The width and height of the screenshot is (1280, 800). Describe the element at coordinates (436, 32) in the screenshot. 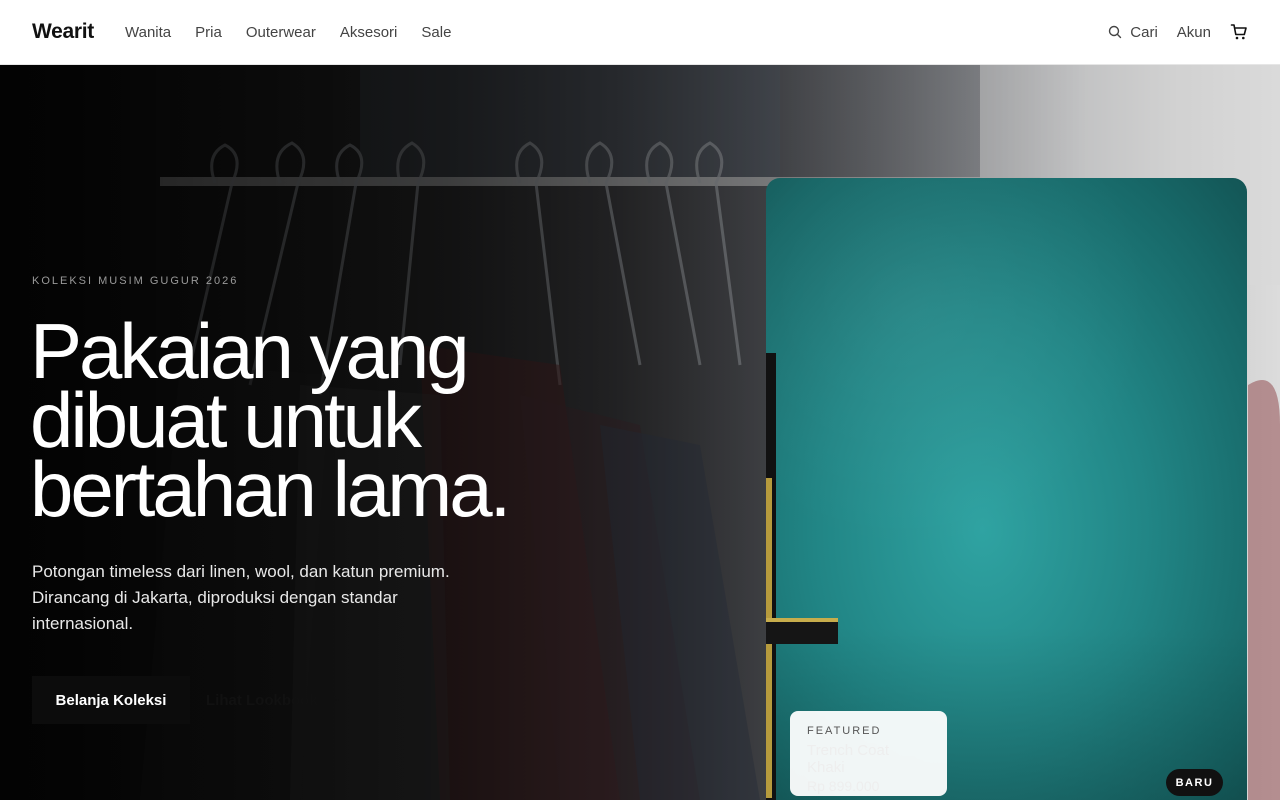

I see `nav-link-sale: Sale` at that location.